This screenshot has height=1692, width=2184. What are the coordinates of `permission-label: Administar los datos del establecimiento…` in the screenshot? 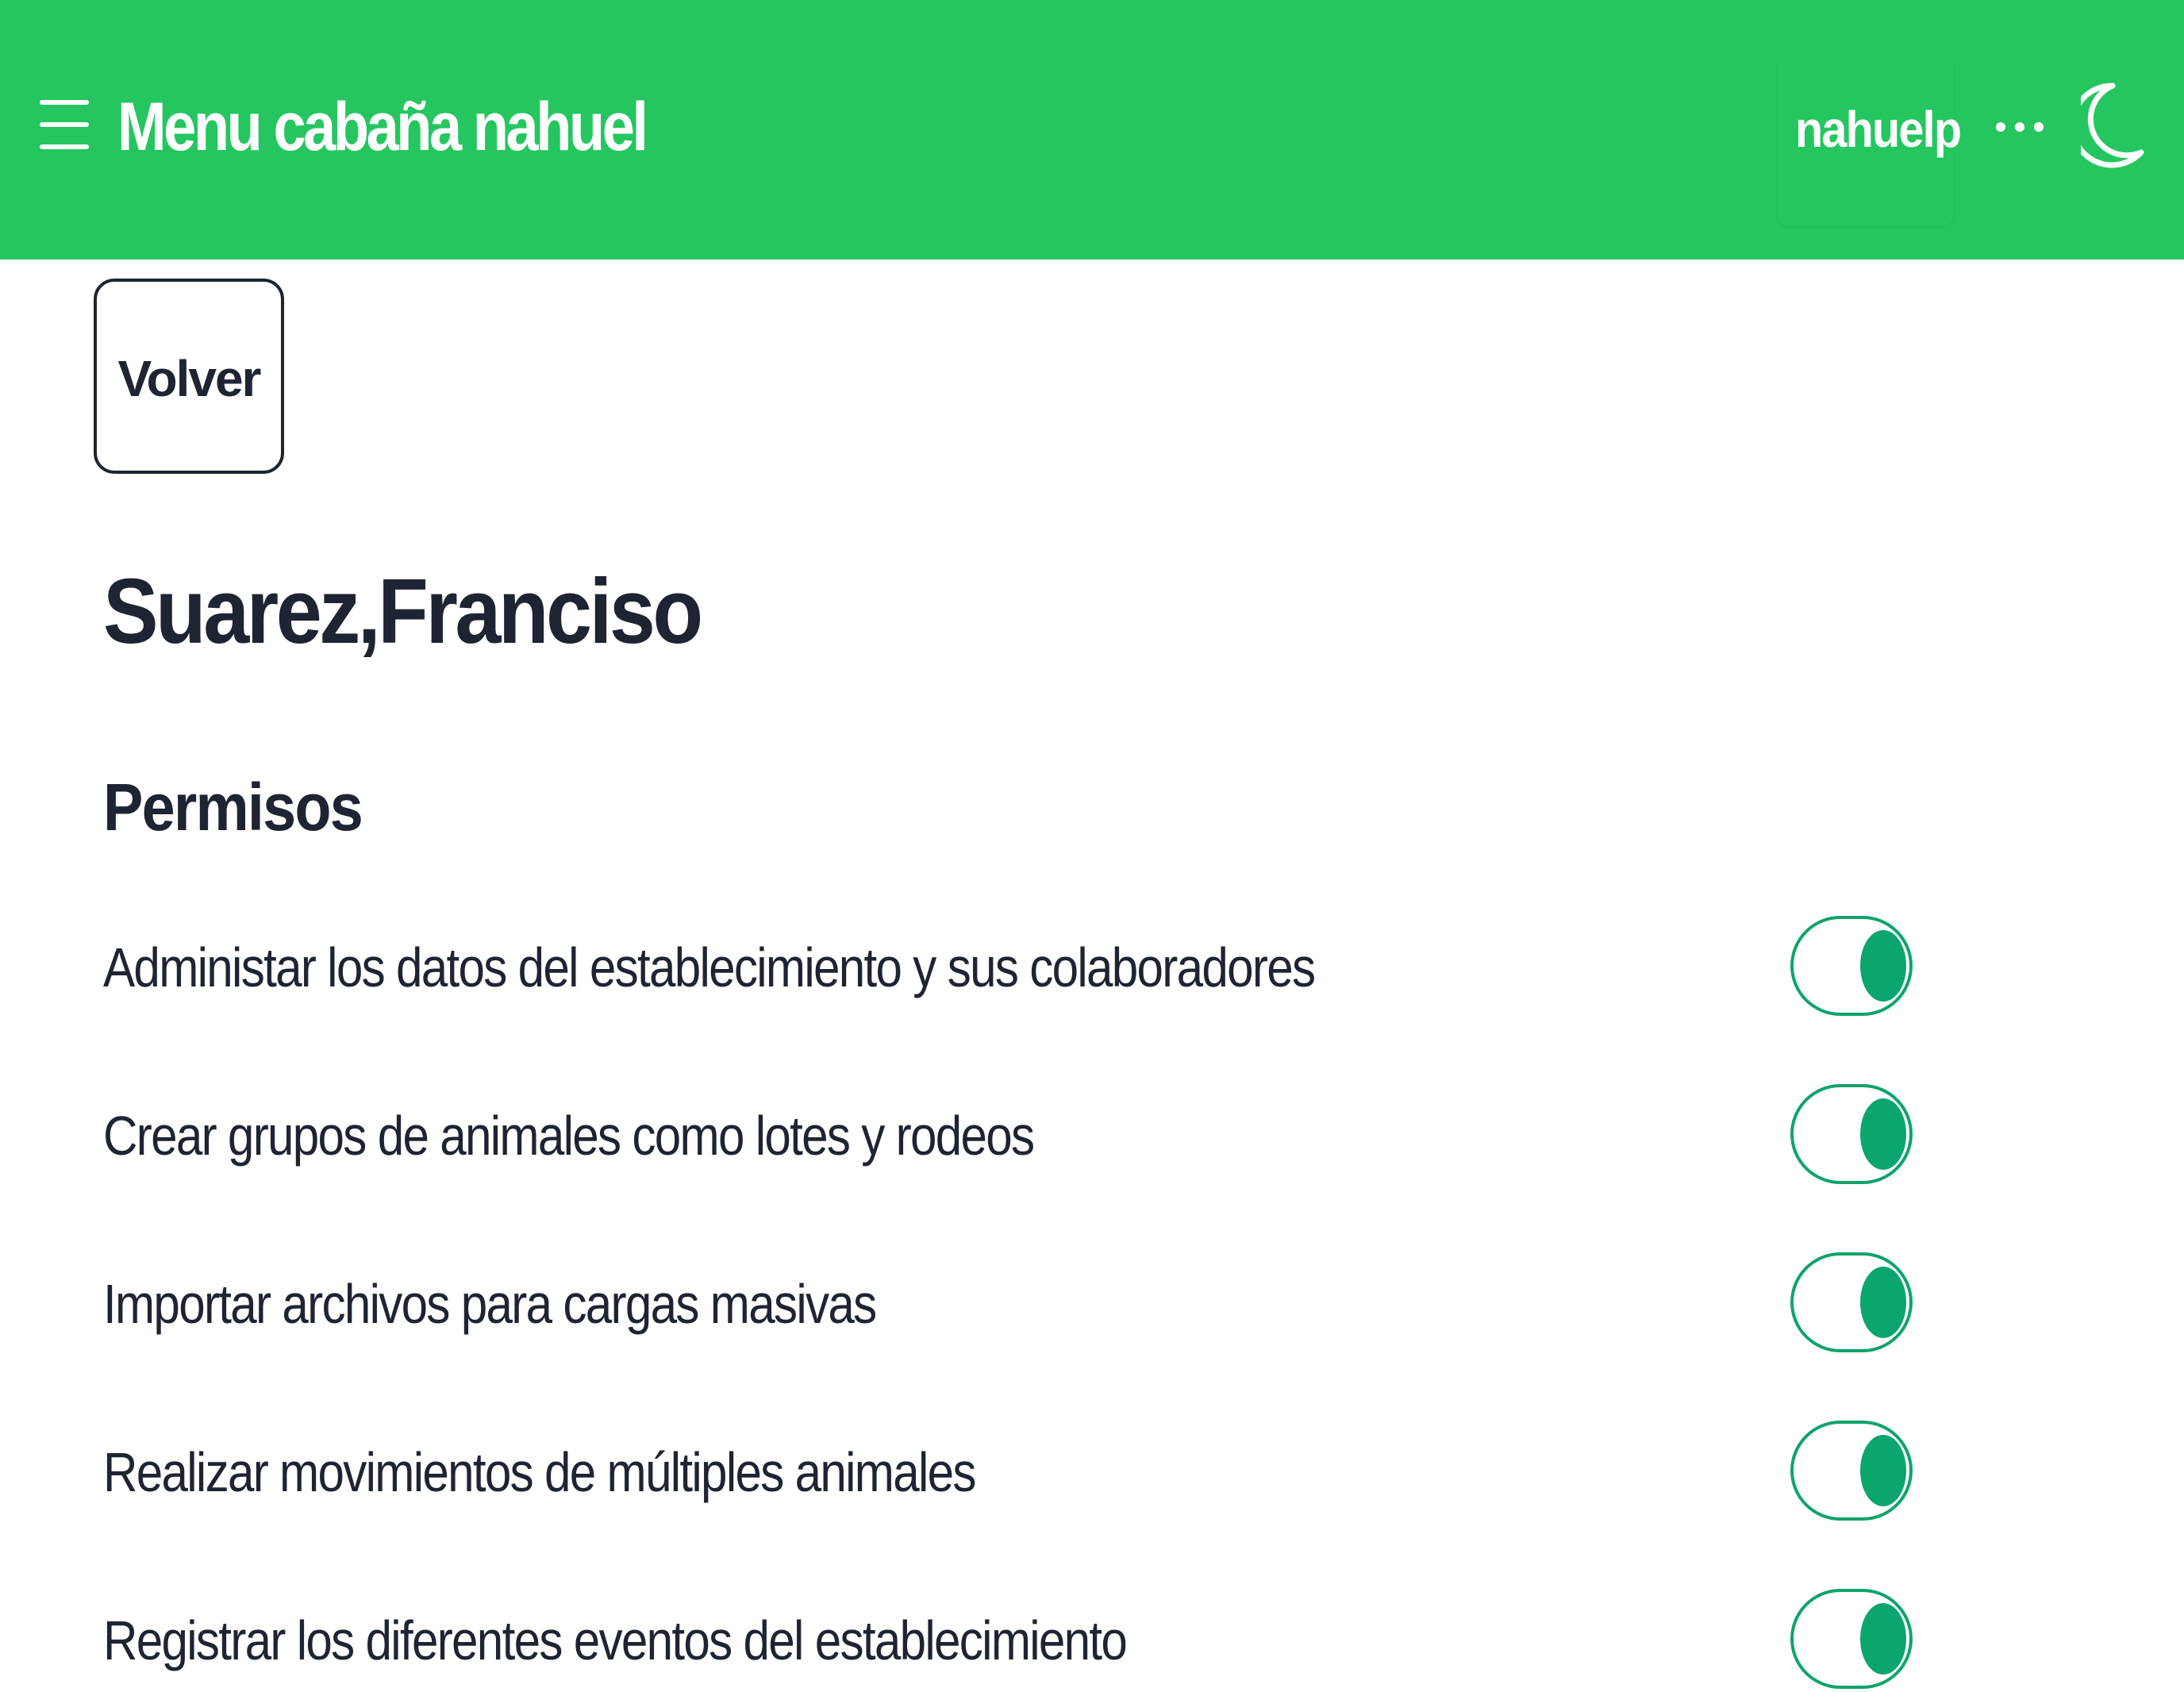 It's located at (709, 967).